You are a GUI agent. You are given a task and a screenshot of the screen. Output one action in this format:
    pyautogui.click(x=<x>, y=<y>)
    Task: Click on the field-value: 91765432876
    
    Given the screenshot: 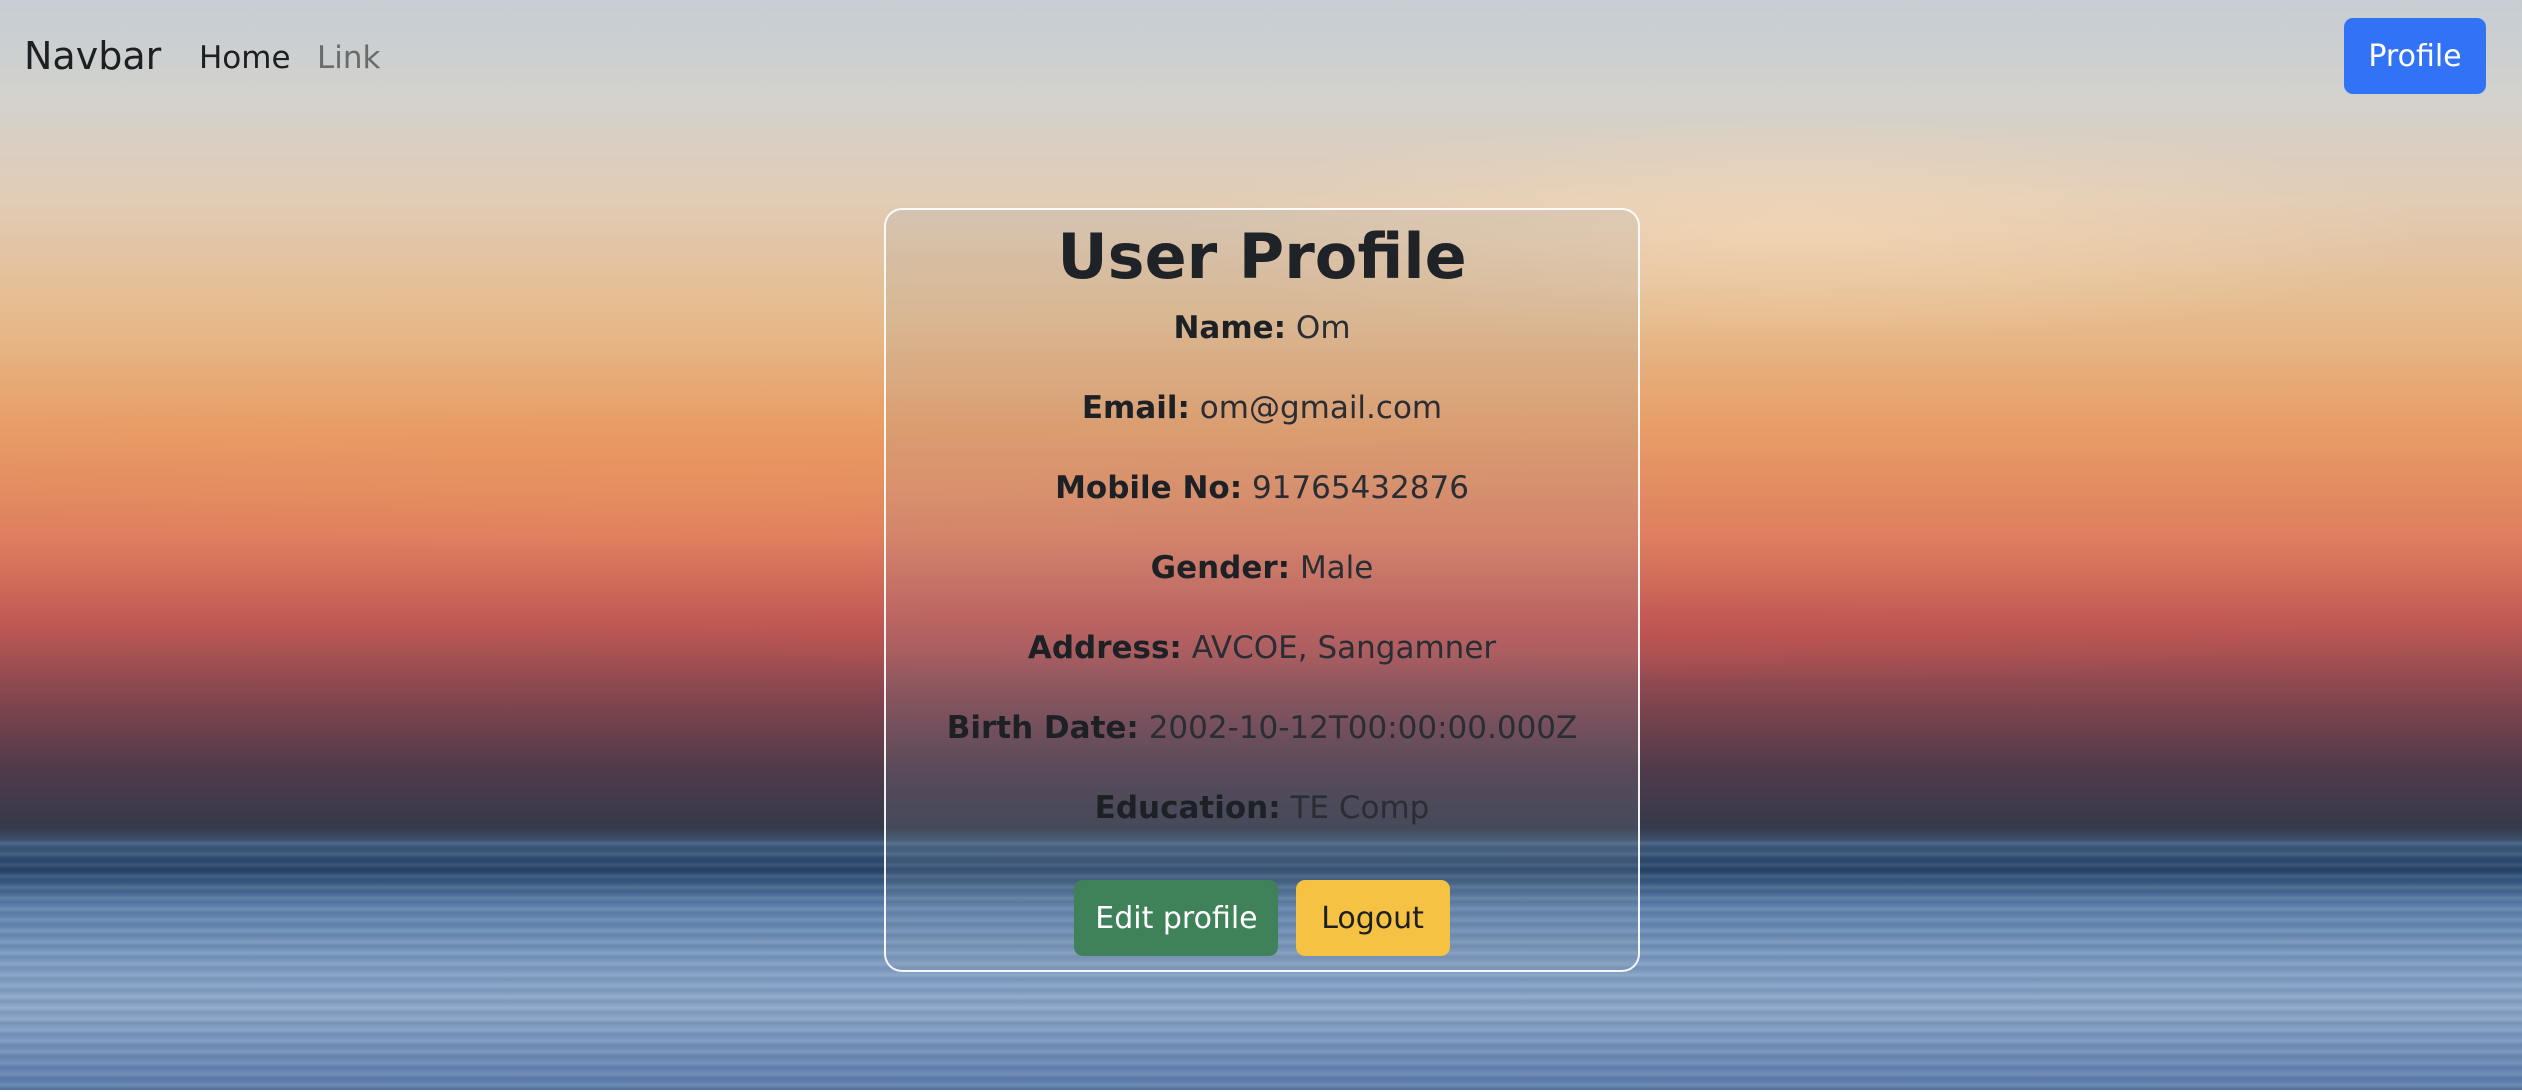 What is the action you would take?
    pyautogui.click(x=1360, y=488)
    